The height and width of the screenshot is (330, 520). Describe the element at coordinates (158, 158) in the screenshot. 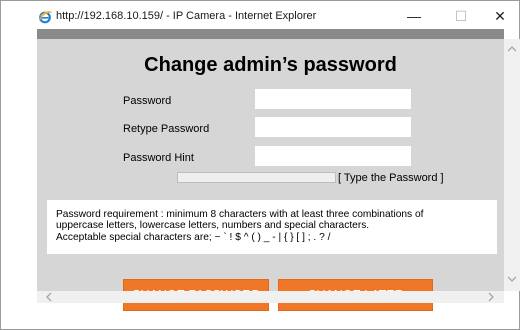

I see `password-hint-label: Password Hint` at that location.